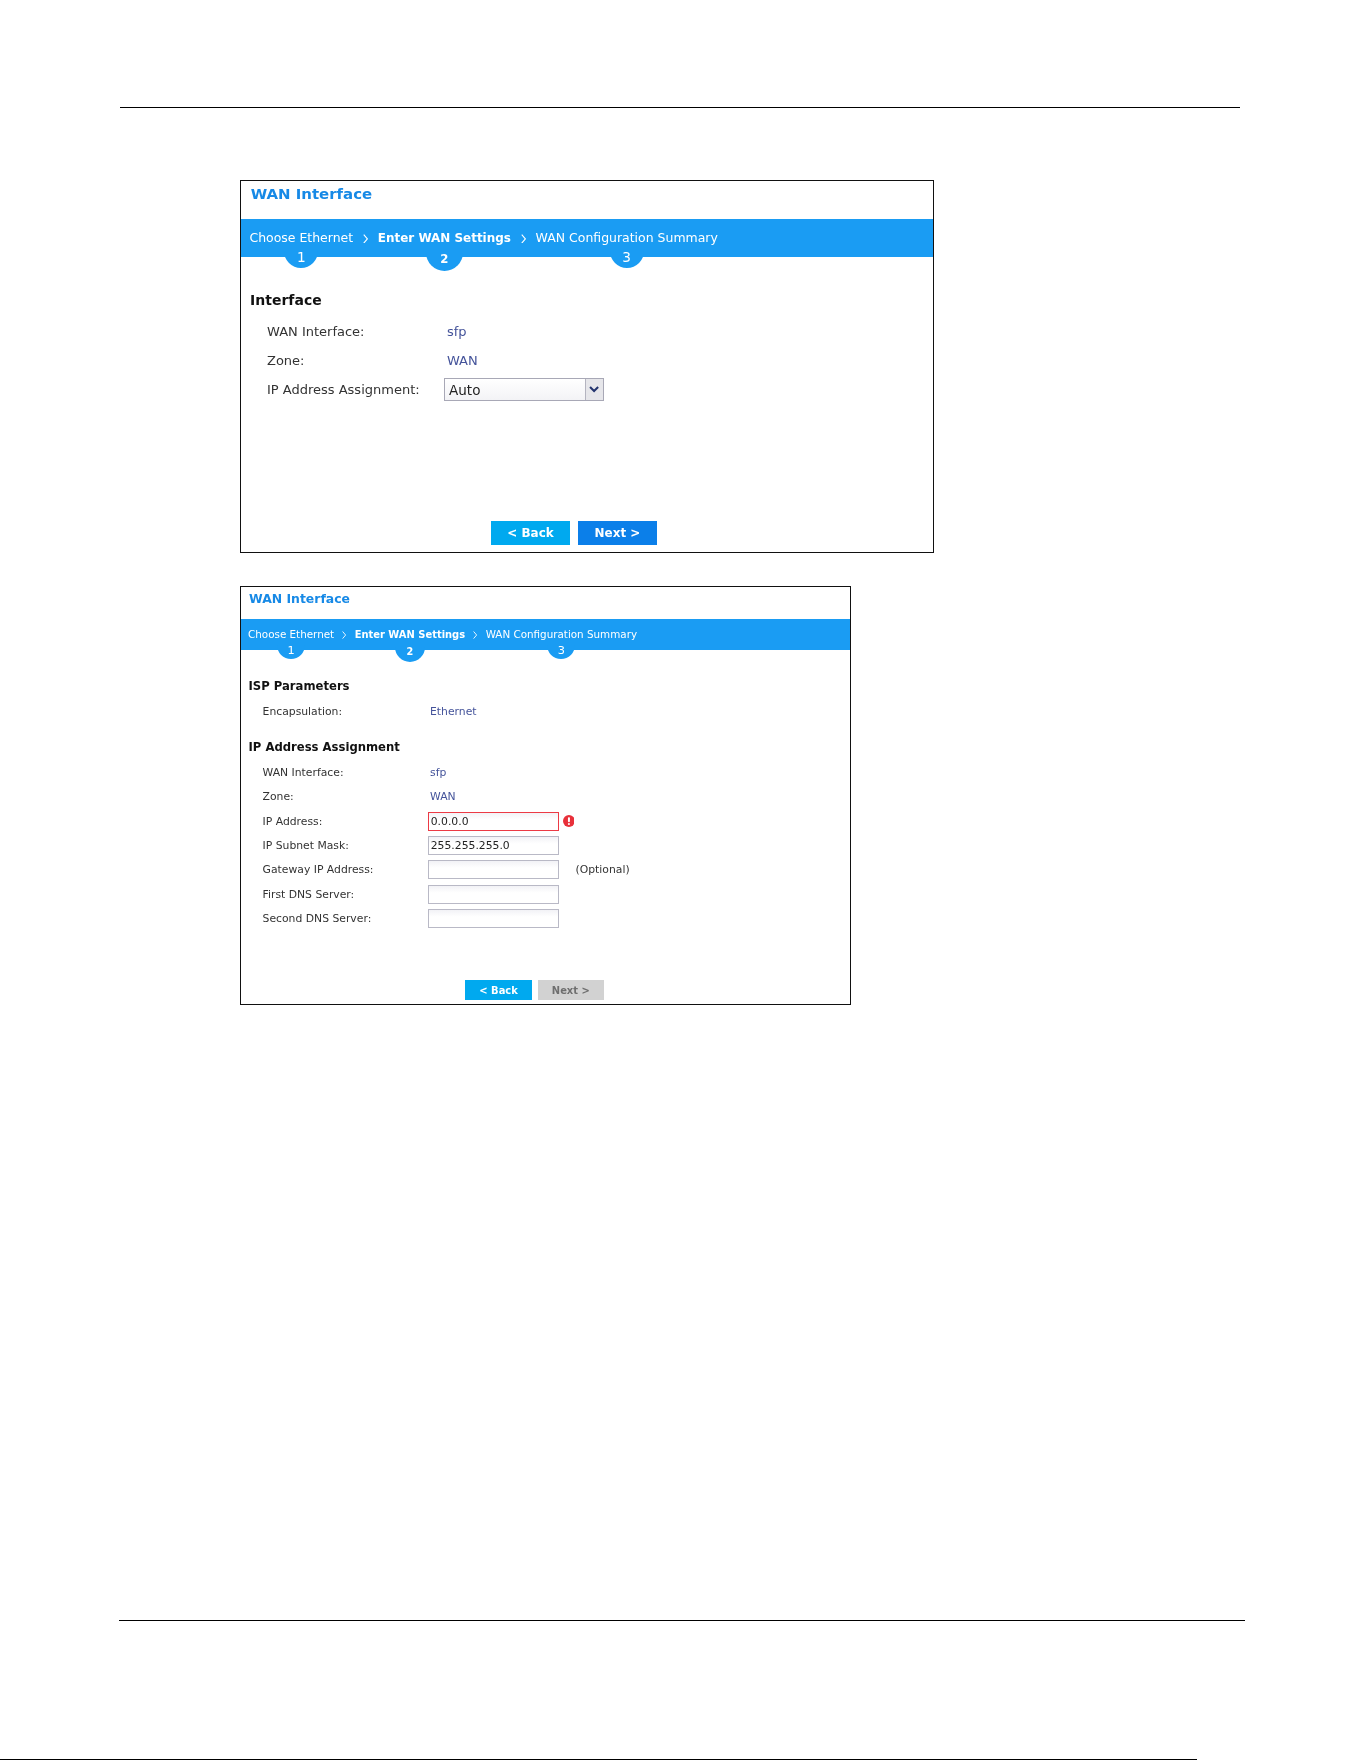 The height and width of the screenshot is (1761, 1361). Describe the element at coordinates (493, 821) in the screenshot. I see `text-field: 0.0.0.0` at that location.